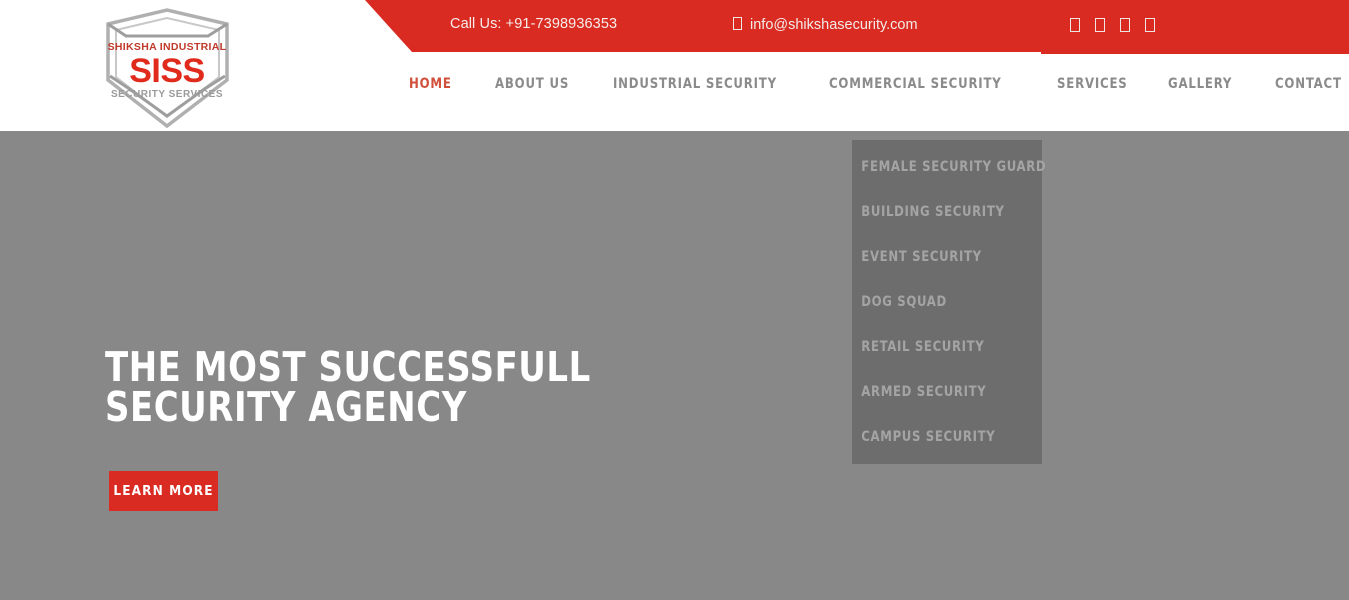  What do you see at coordinates (430, 84) in the screenshot?
I see `nav-item-home: HOME` at bounding box center [430, 84].